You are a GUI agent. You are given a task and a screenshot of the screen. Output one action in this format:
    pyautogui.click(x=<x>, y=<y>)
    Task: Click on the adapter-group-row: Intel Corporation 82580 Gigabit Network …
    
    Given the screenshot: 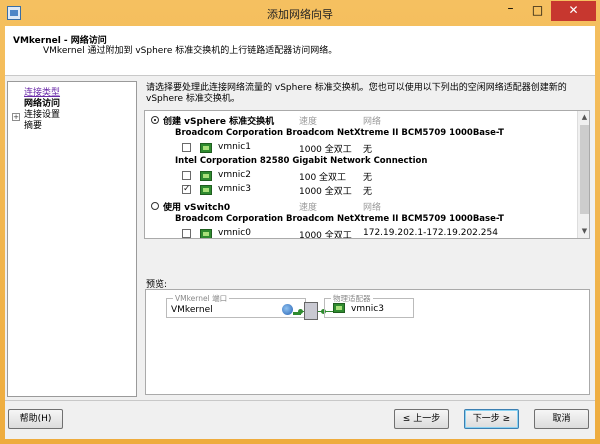 What is the action you would take?
    pyautogui.click(x=361, y=162)
    